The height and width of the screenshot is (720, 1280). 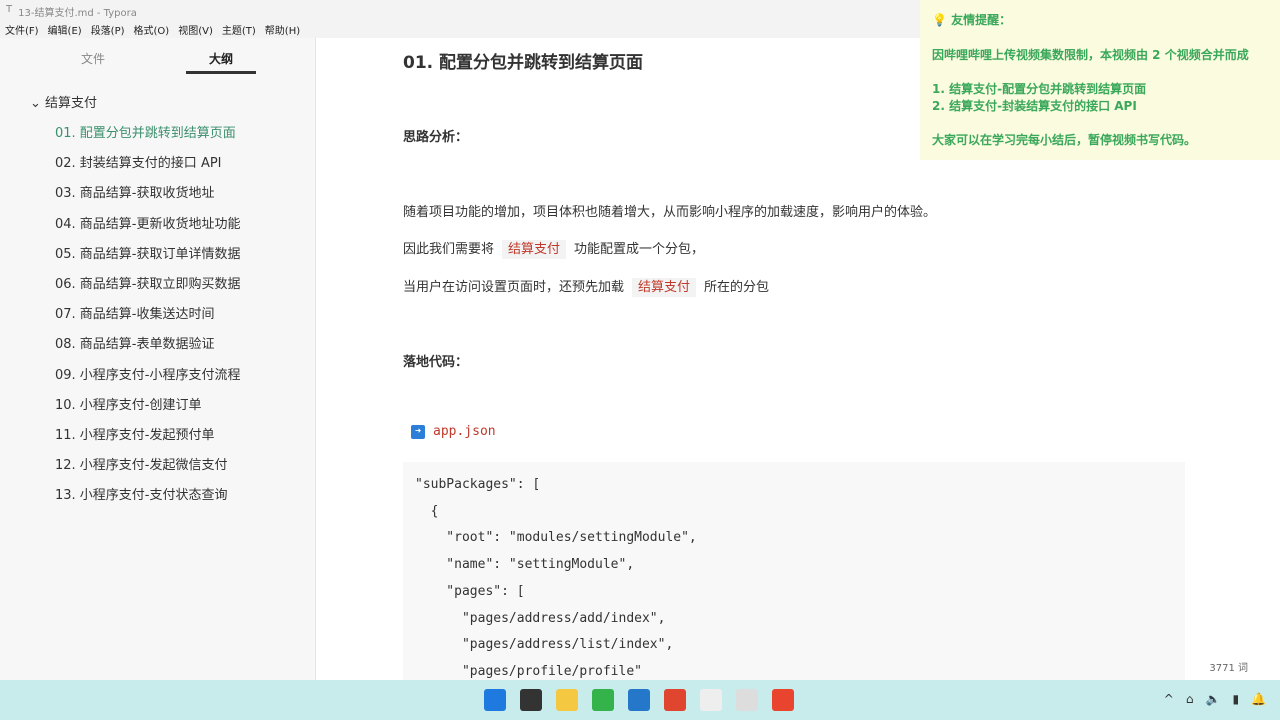 What do you see at coordinates (436, 137) in the screenshot?
I see `analysis-heading: 思路分析：` at bounding box center [436, 137].